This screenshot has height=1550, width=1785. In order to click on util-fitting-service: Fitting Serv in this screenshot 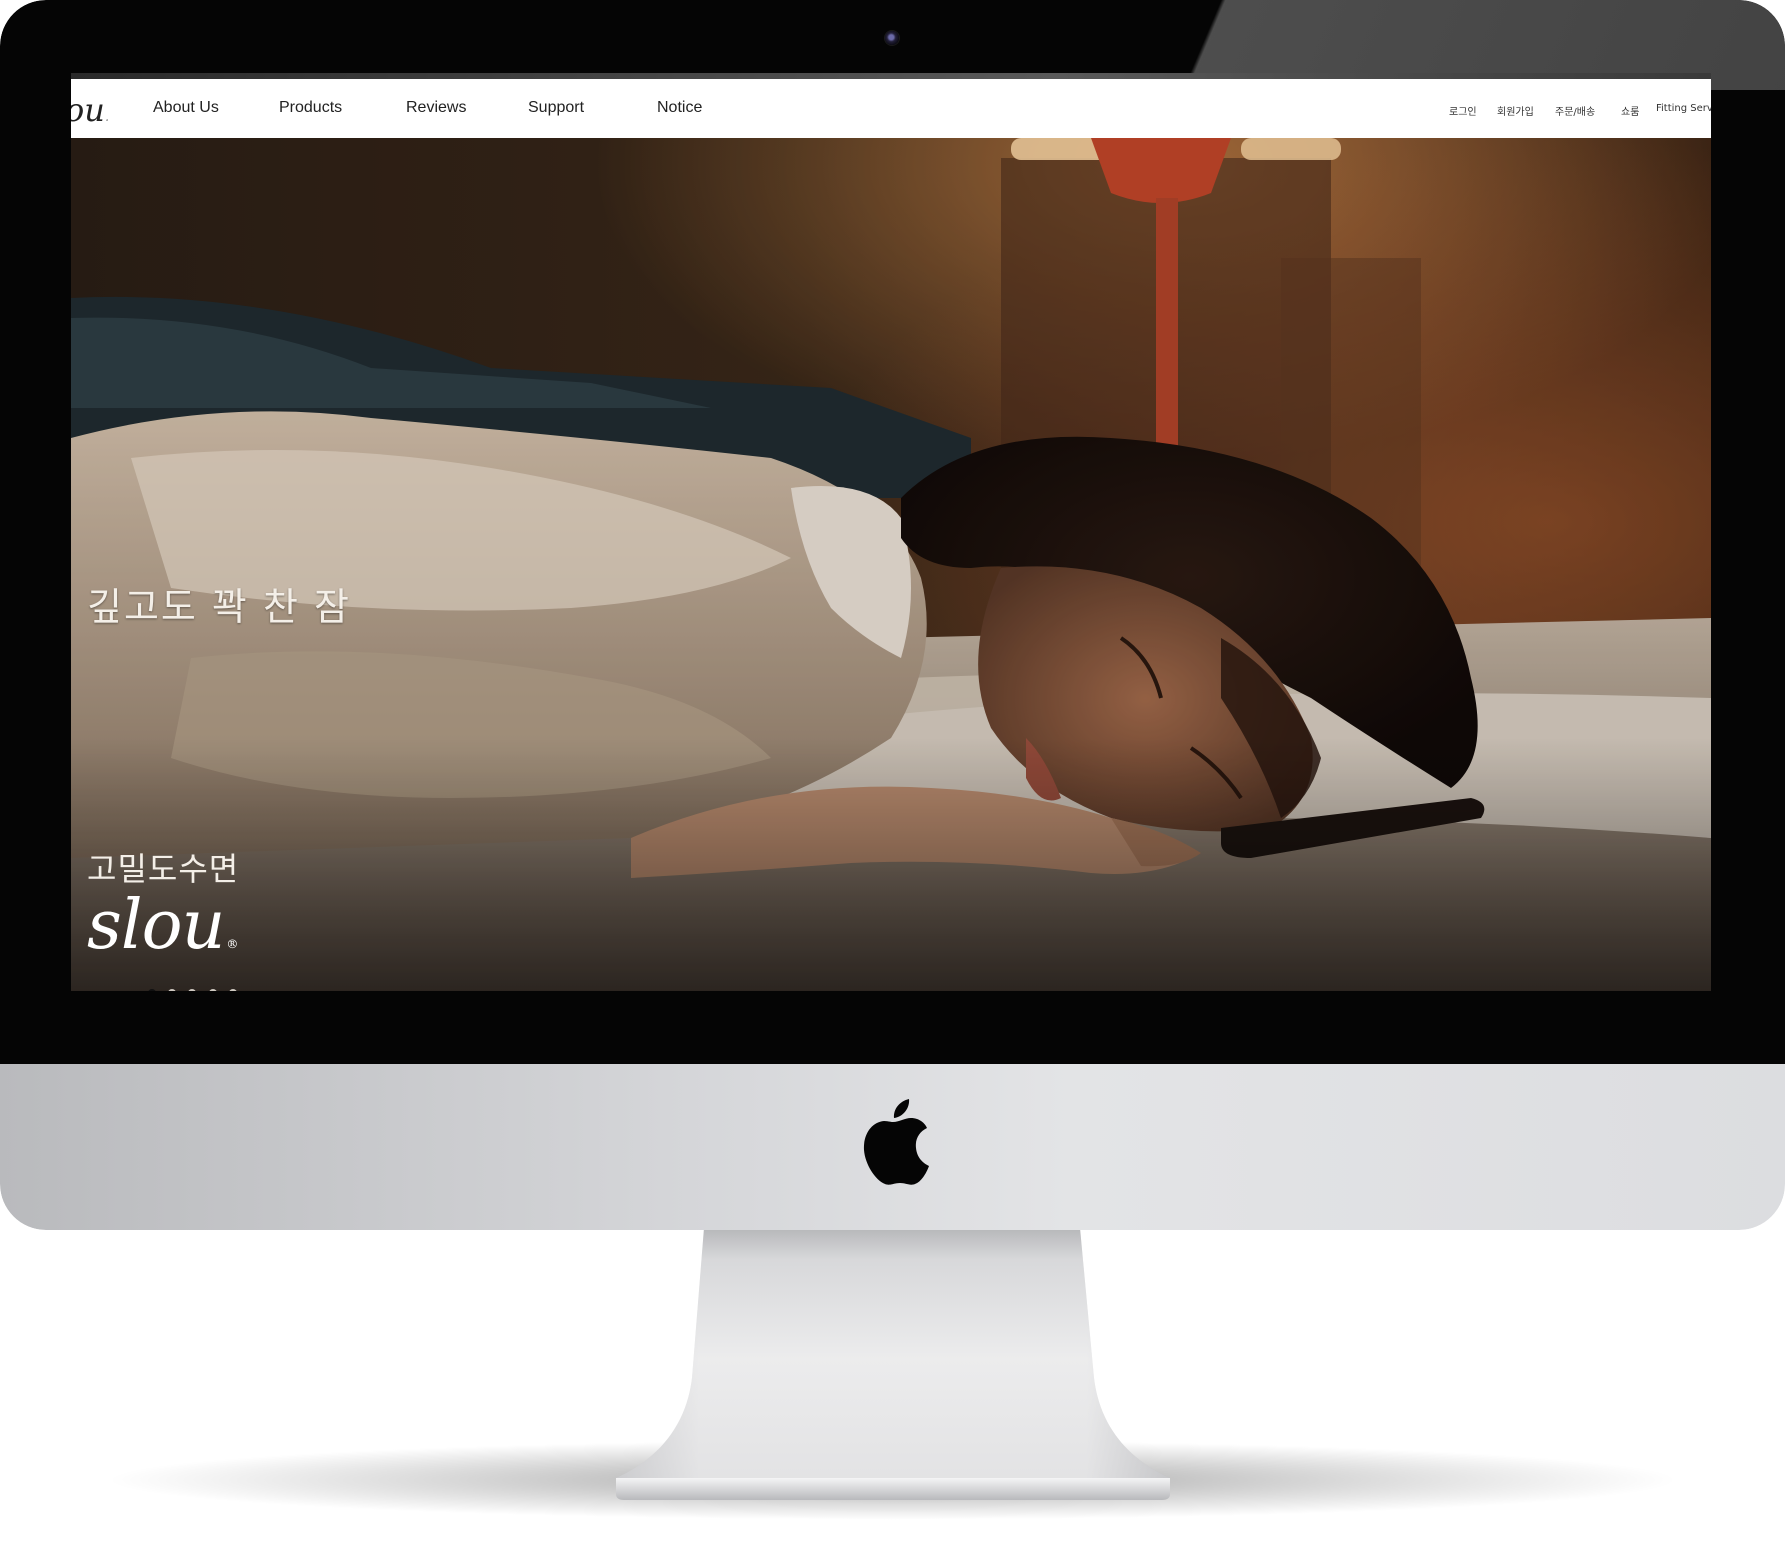, I will do `click(1683, 108)`.